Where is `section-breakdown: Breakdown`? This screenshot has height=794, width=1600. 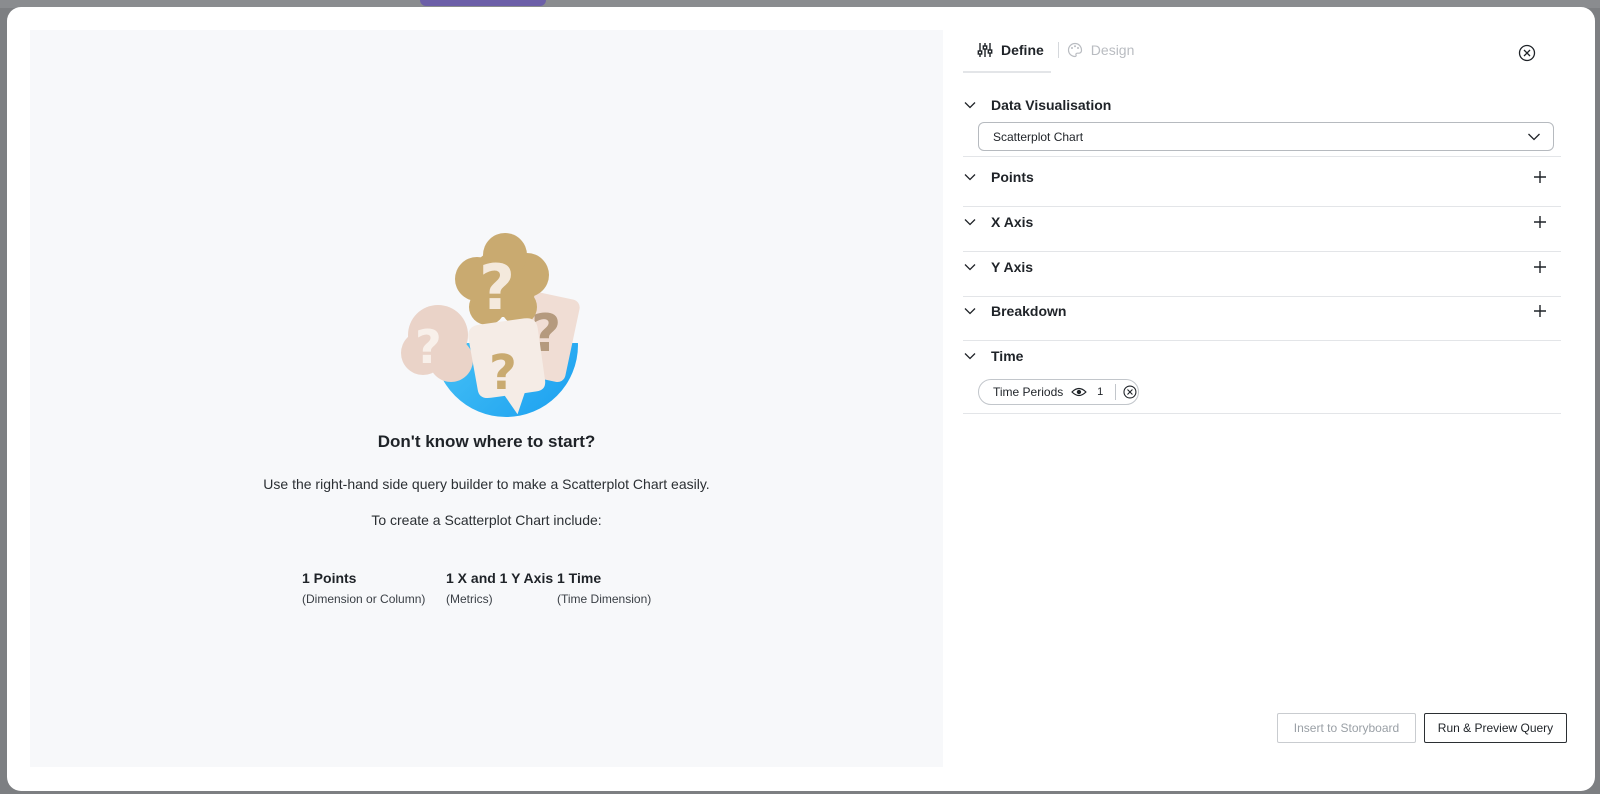
section-breakdown: Breakdown is located at coordinates (1262, 320).